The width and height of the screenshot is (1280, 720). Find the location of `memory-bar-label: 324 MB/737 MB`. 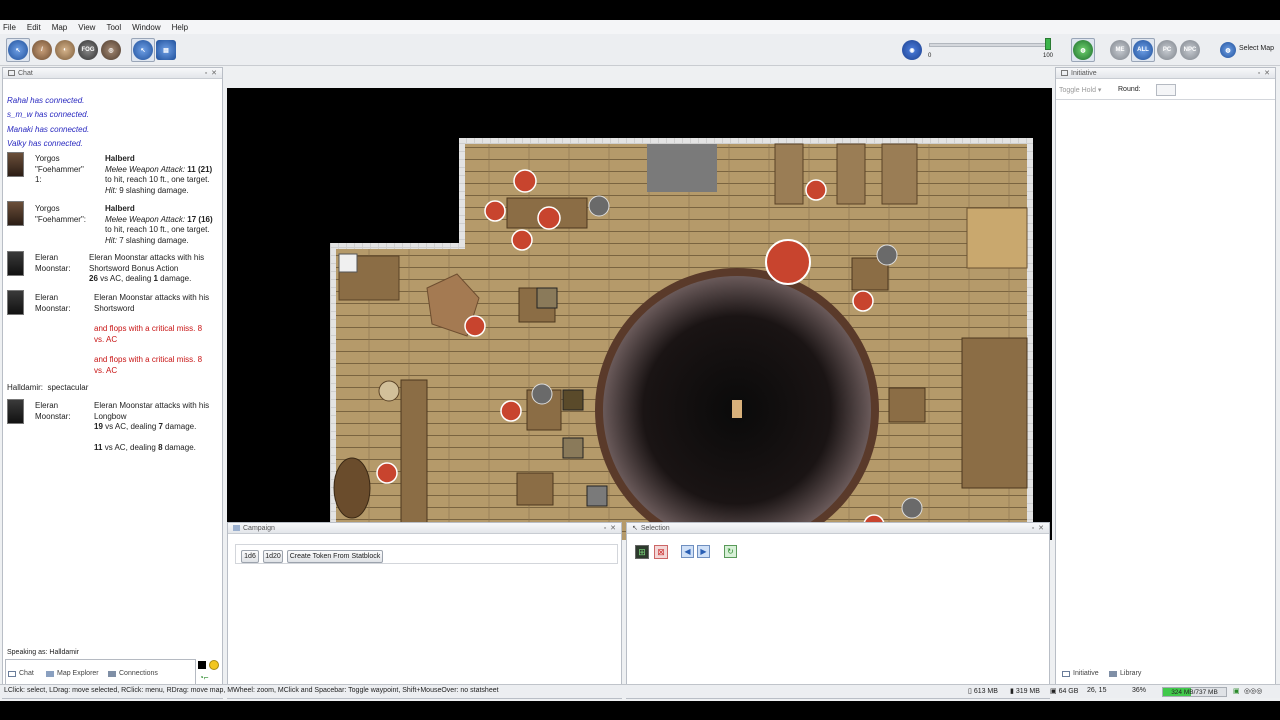

memory-bar-label: 324 MB/737 MB is located at coordinates (1194, 692).